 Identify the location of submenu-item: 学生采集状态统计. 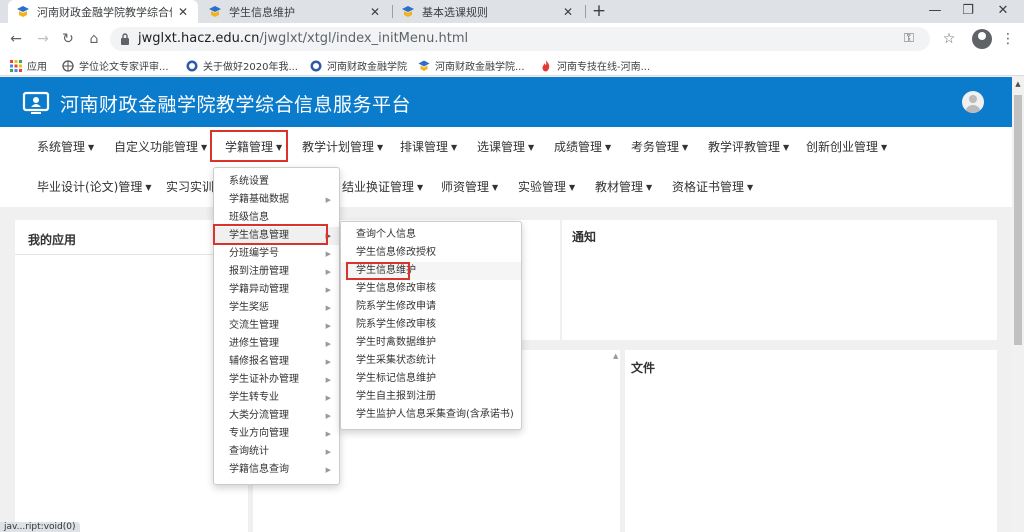
(431, 361).